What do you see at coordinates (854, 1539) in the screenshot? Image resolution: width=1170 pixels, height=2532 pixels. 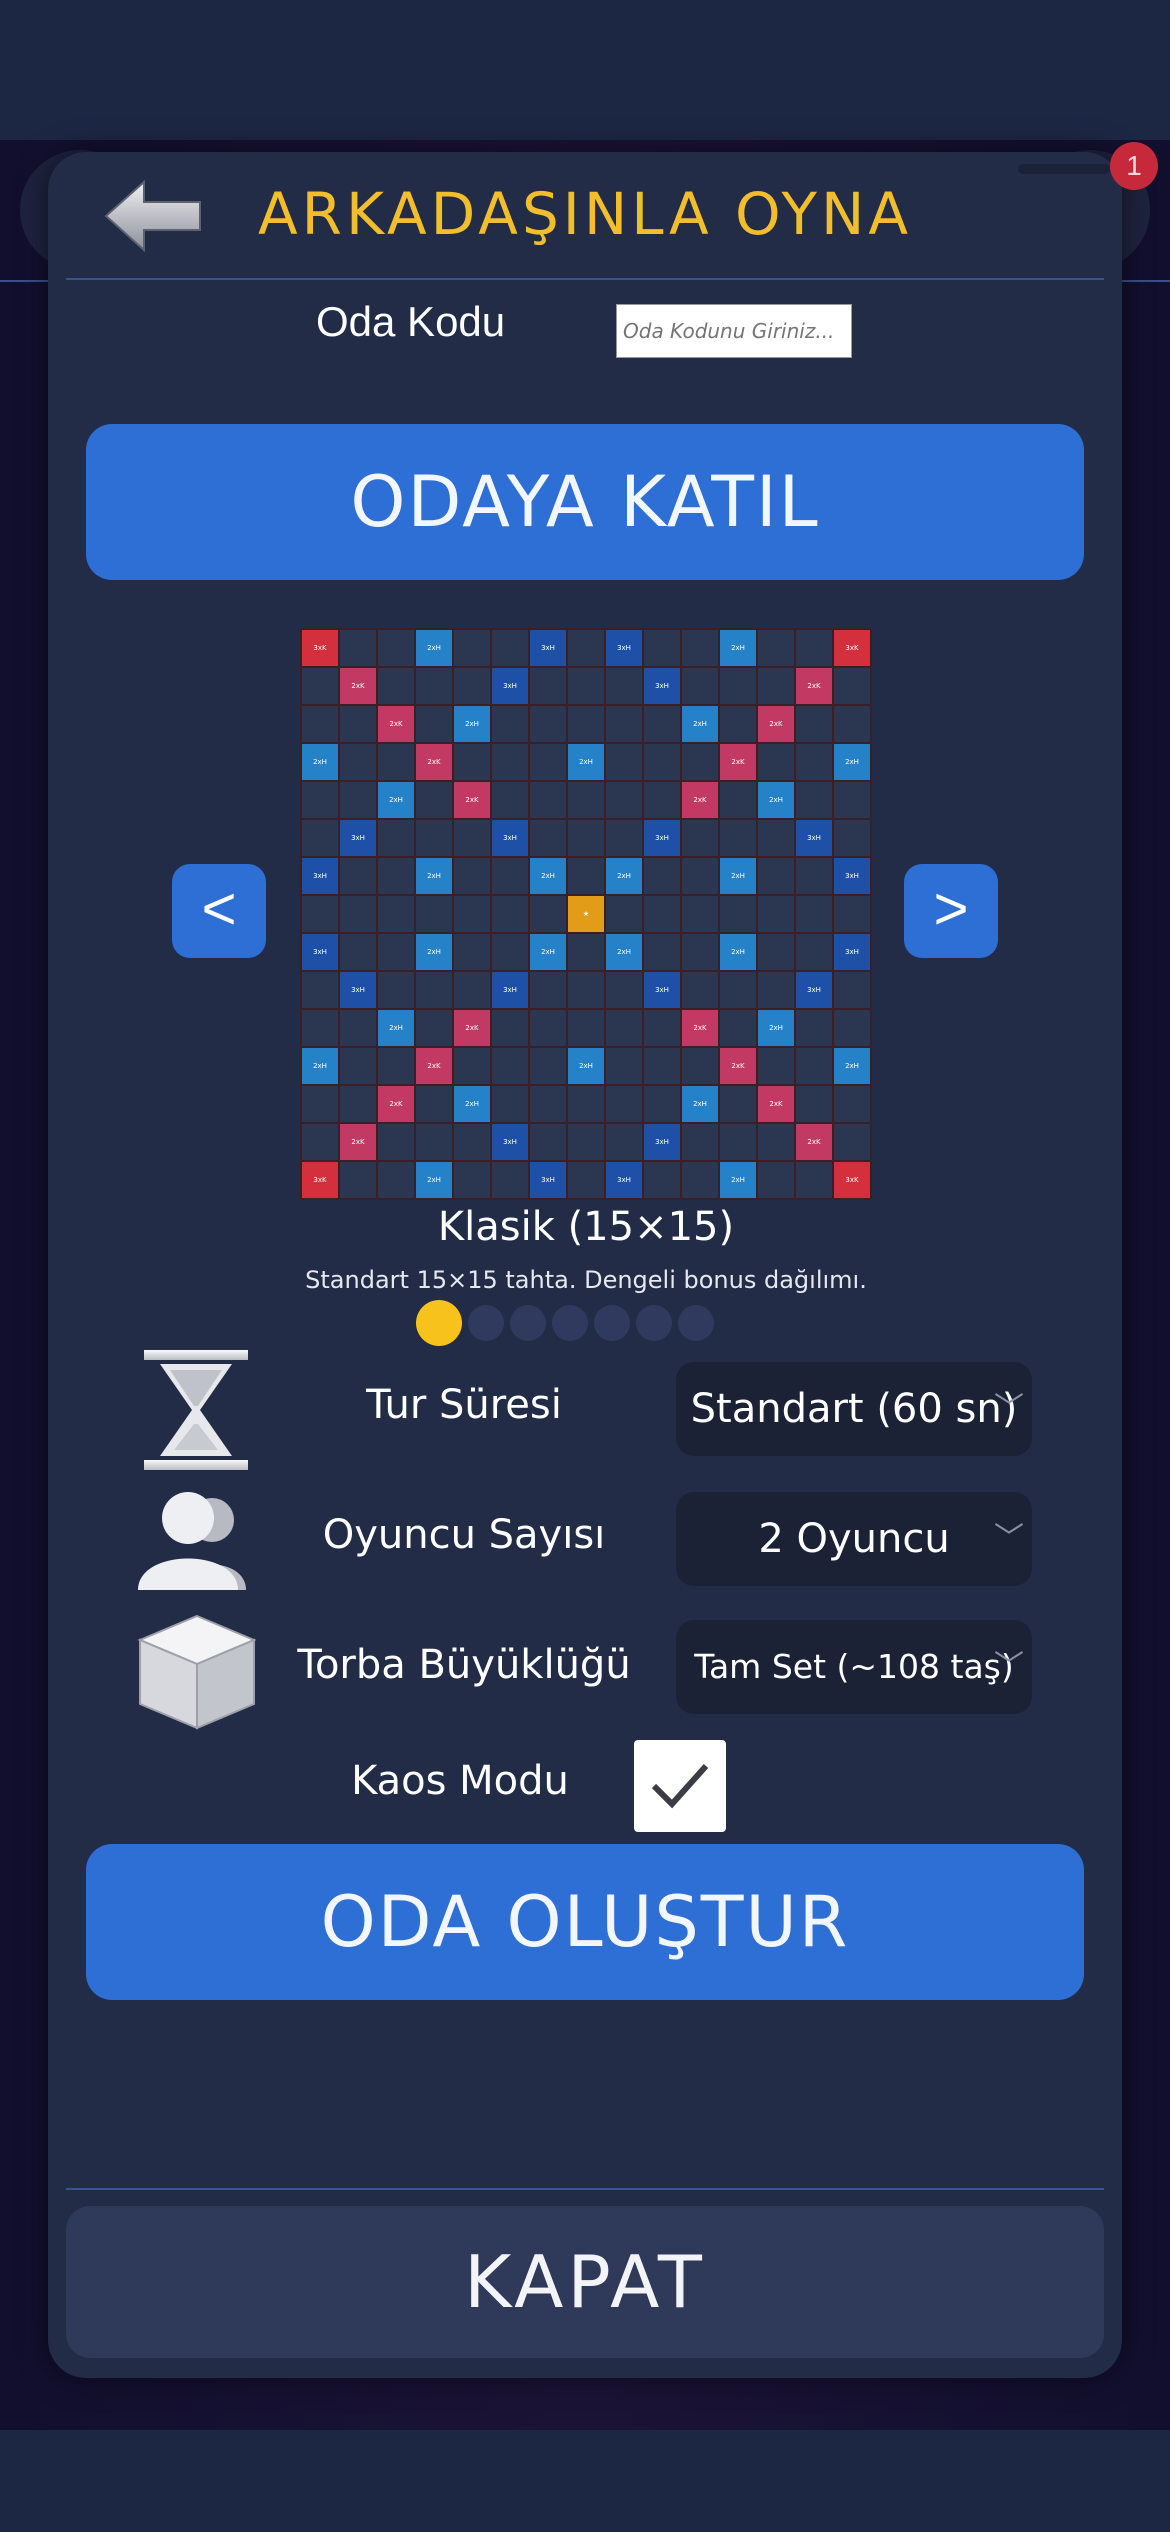 I see `player-count-select: 2 Oyuncu ﹀` at bounding box center [854, 1539].